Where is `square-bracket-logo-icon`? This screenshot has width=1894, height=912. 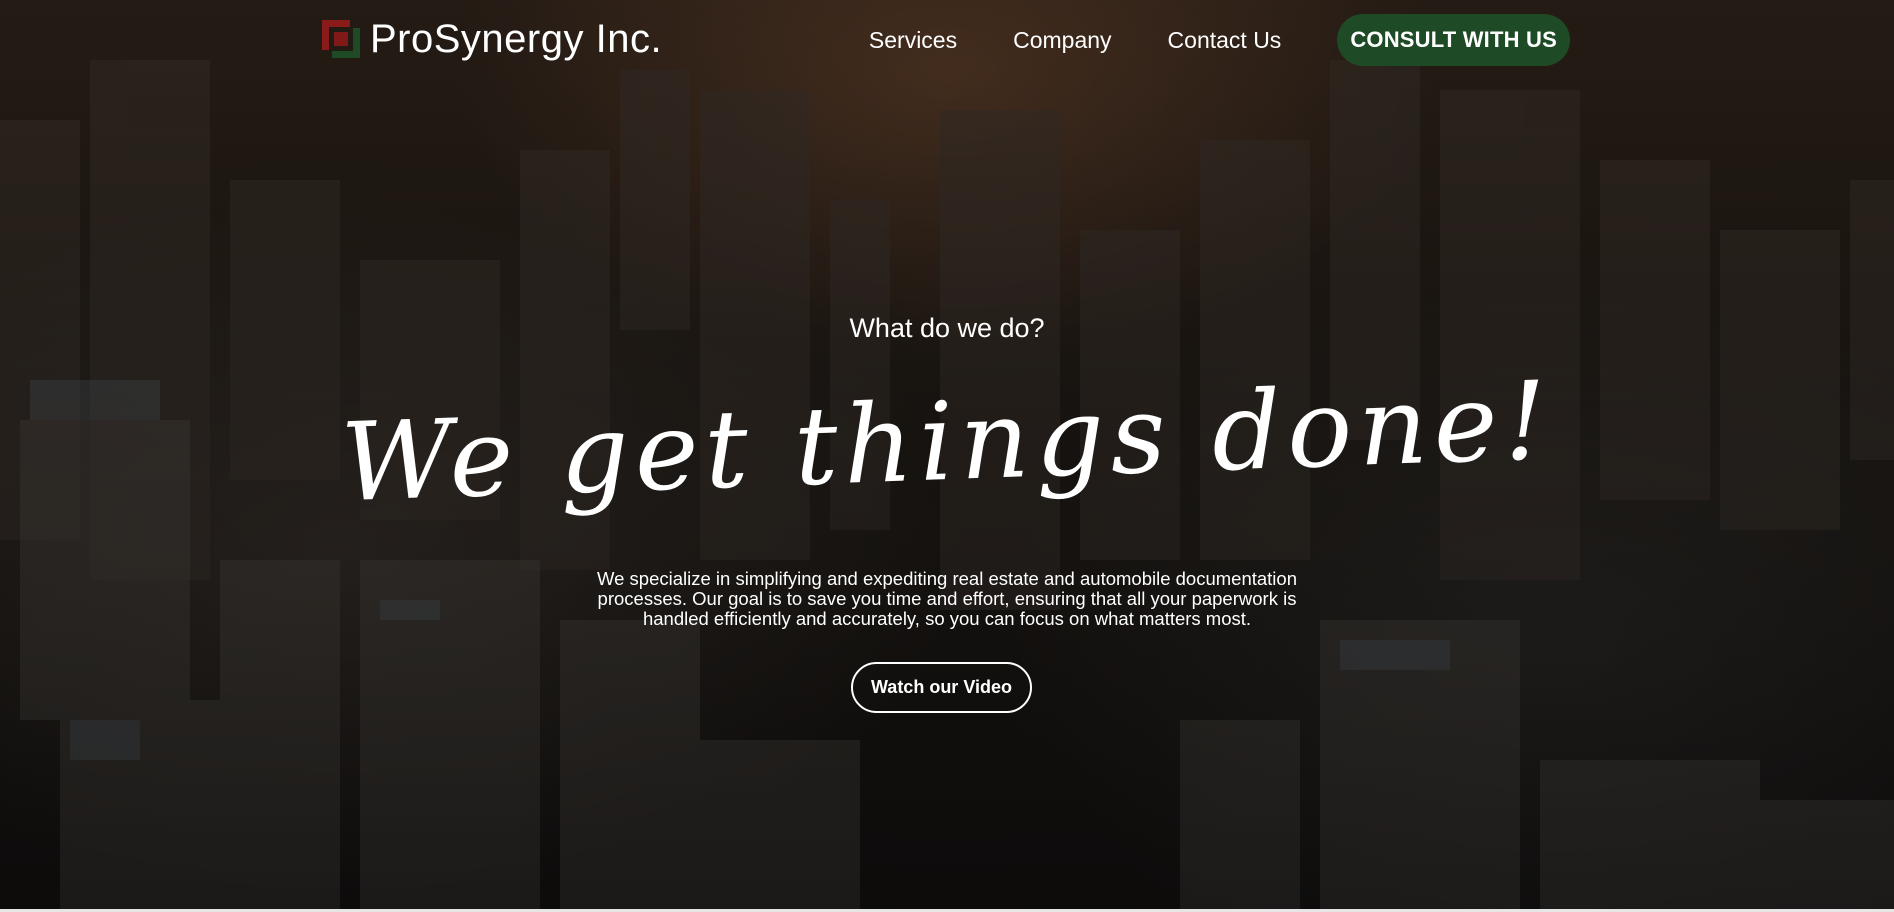 square-bracket-logo-icon is located at coordinates (341, 39).